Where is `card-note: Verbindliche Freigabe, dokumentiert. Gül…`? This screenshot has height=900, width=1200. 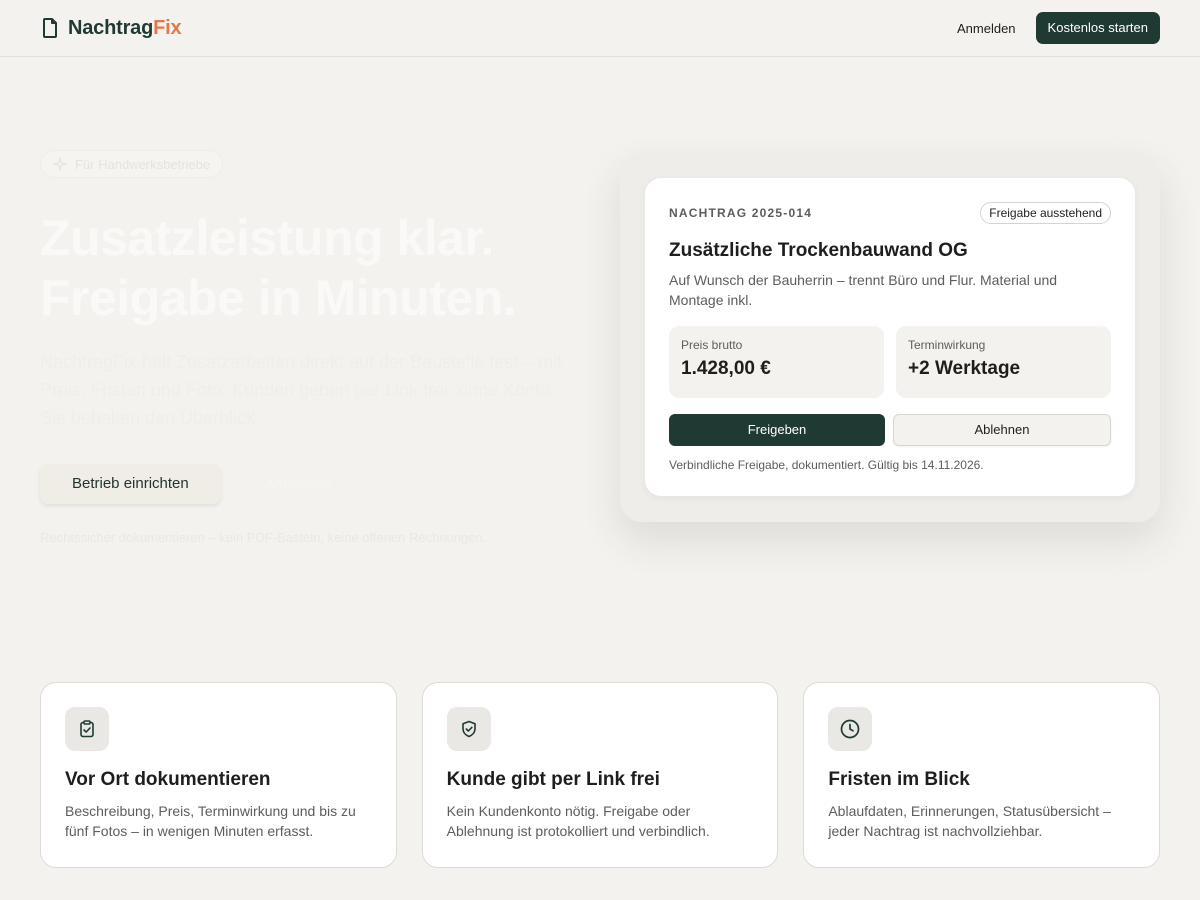 card-note: Verbindliche Freigabe, dokumentiert. Gül… is located at coordinates (826, 465).